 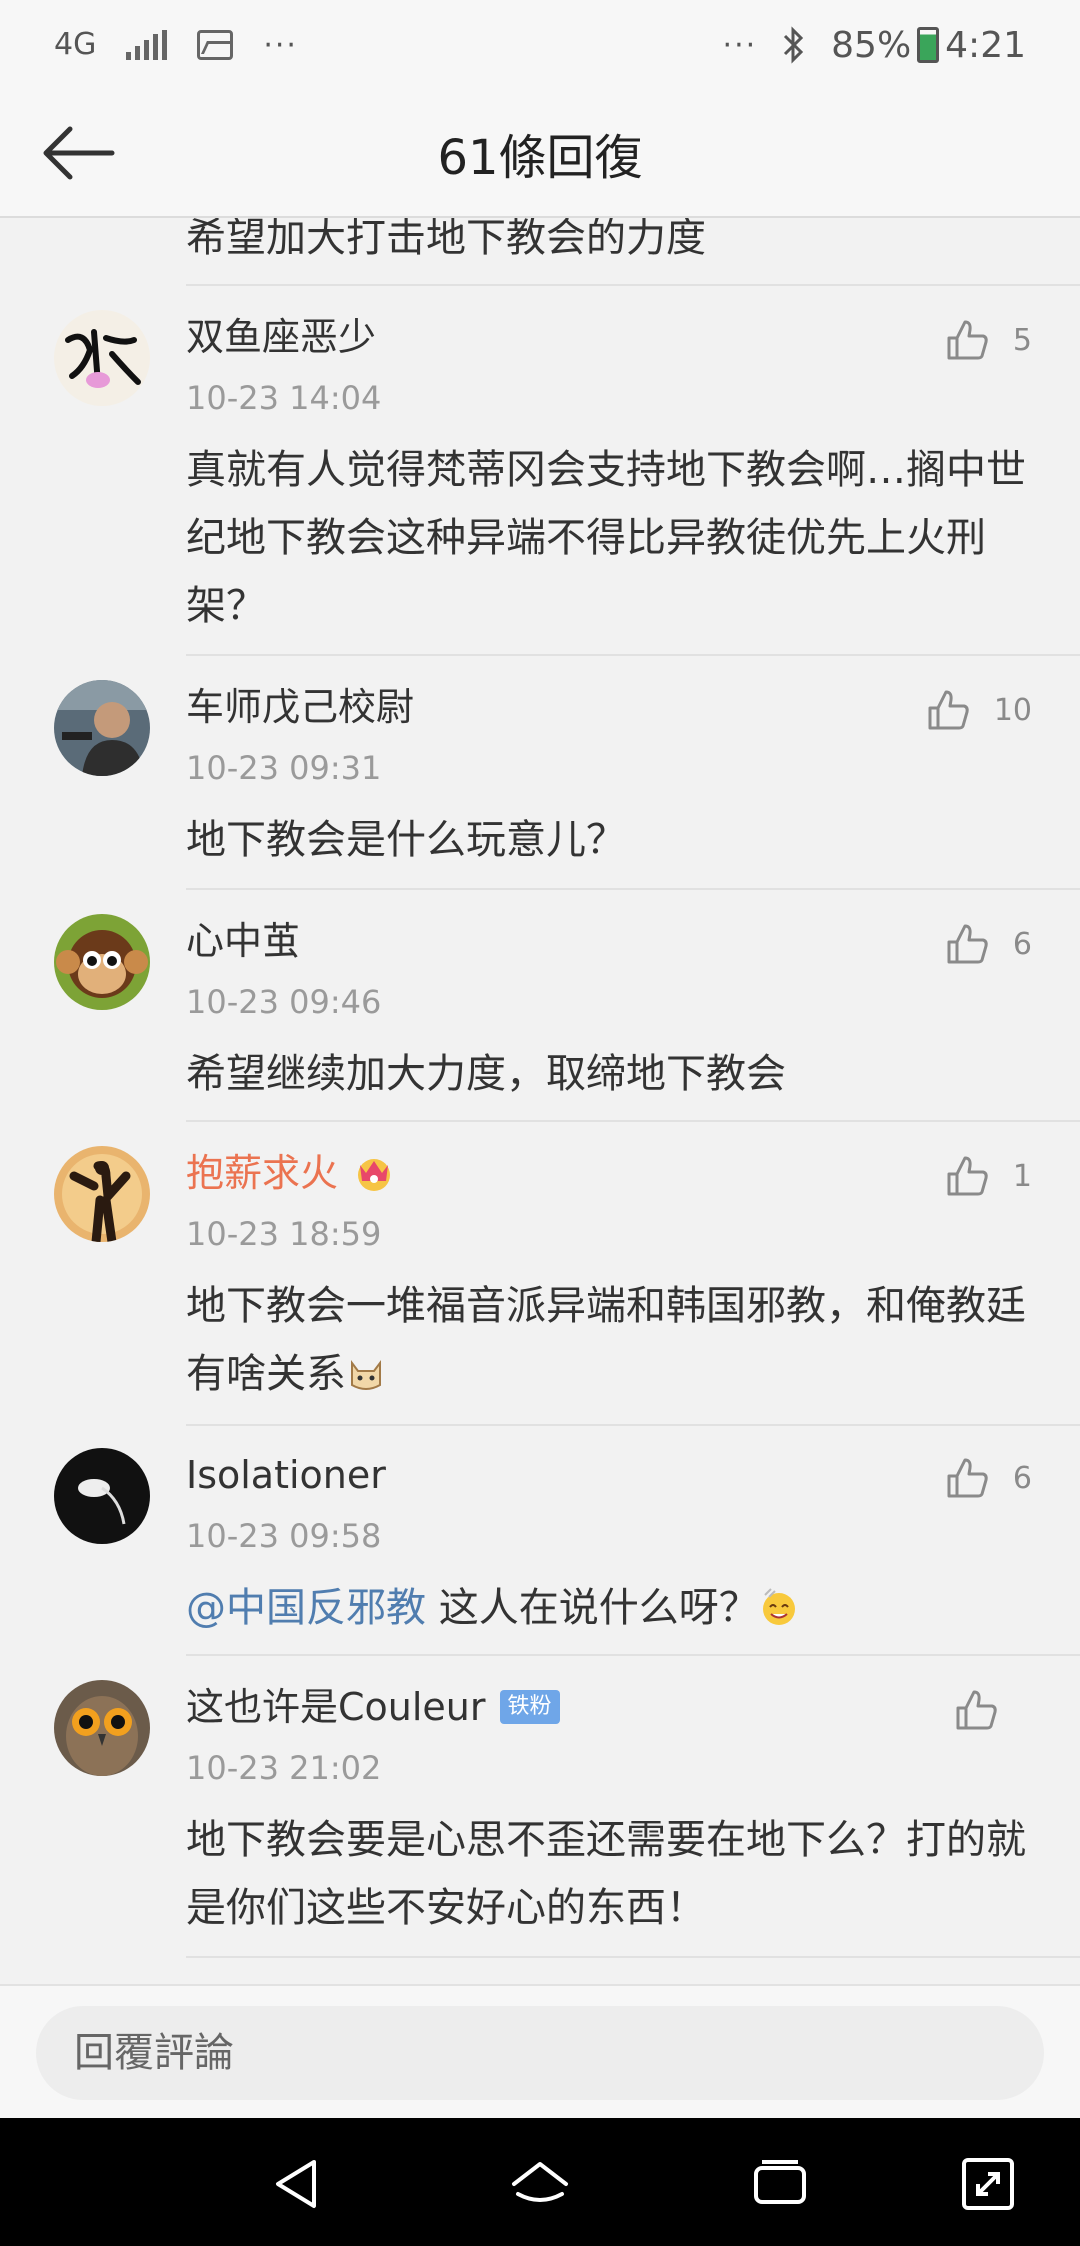 What do you see at coordinates (281, 337) in the screenshot?
I see `username: 双鱼座恶少` at bounding box center [281, 337].